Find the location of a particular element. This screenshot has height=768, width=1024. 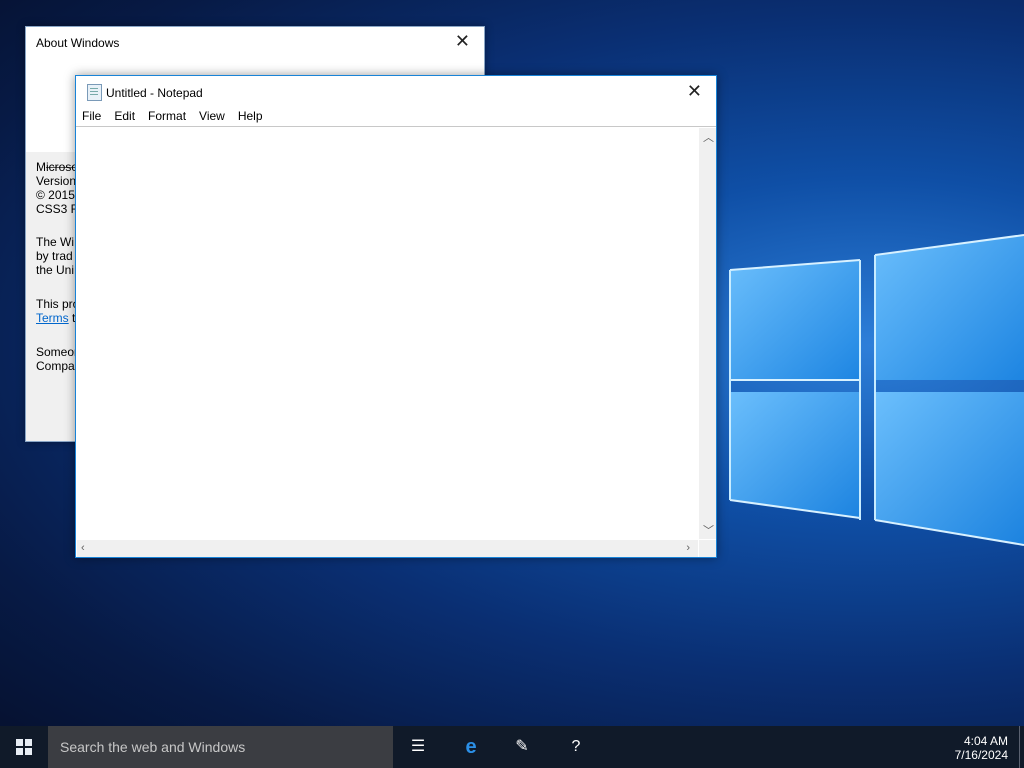

clock-date: 7/16/2024 is located at coordinates (981, 755).